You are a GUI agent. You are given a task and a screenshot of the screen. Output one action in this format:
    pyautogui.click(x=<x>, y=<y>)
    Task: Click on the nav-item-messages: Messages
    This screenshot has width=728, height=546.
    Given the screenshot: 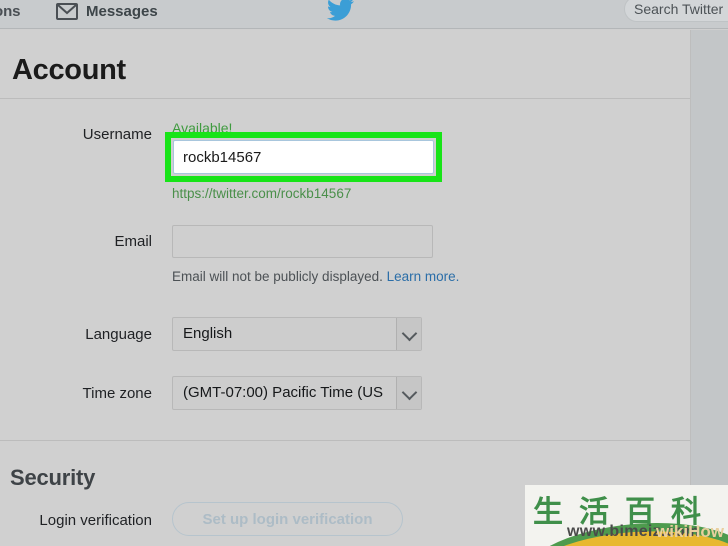 What is the action you would take?
    pyautogui.click(x=122, y=11)
    